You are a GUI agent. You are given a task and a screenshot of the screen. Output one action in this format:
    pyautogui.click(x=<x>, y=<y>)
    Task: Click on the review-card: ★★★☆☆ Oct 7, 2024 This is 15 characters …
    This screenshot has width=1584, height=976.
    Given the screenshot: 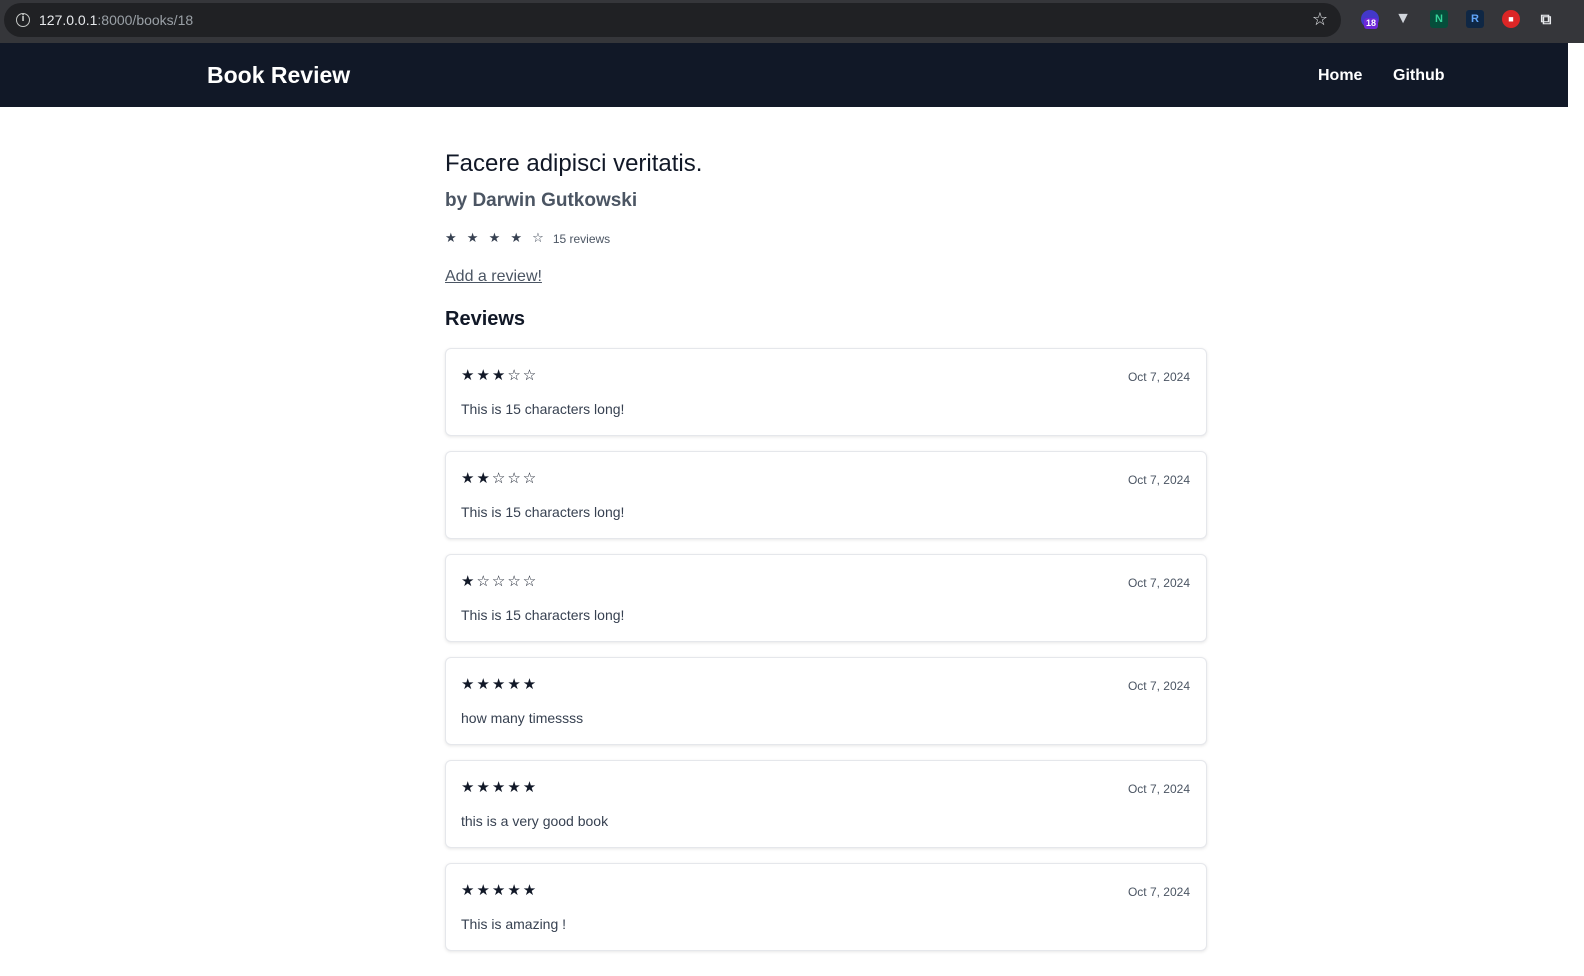 What is the action you would take?
    pyautogui.click(x=826, y=392)
    